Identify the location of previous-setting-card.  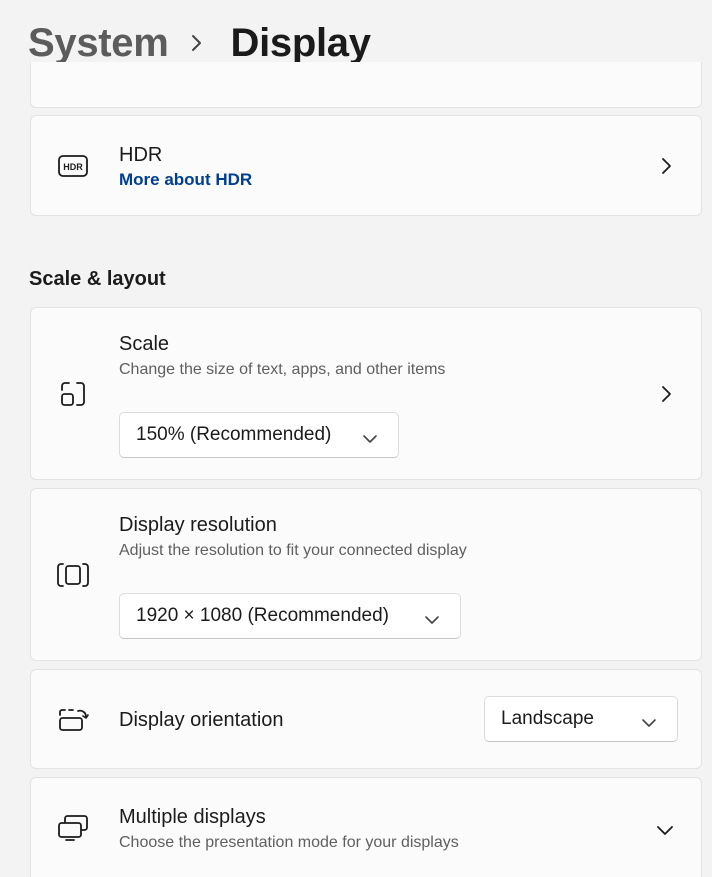
(366, 85).